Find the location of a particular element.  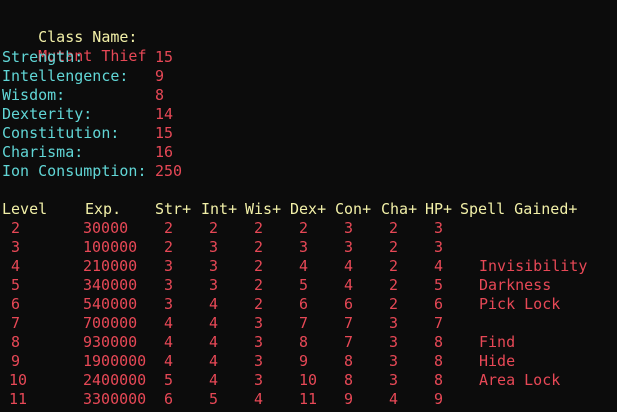

stat-value-wisdom: 8 is located at coordinates (160, 95).